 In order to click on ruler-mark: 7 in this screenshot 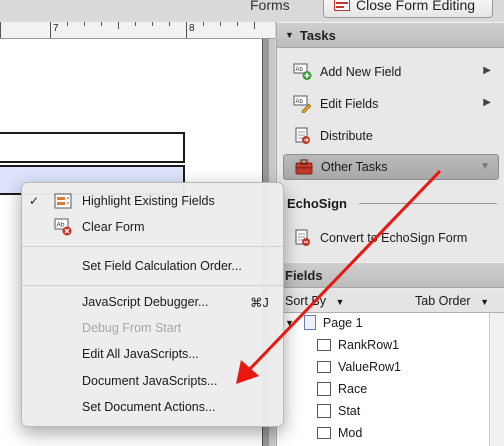, I will do `click(56, 28)`.